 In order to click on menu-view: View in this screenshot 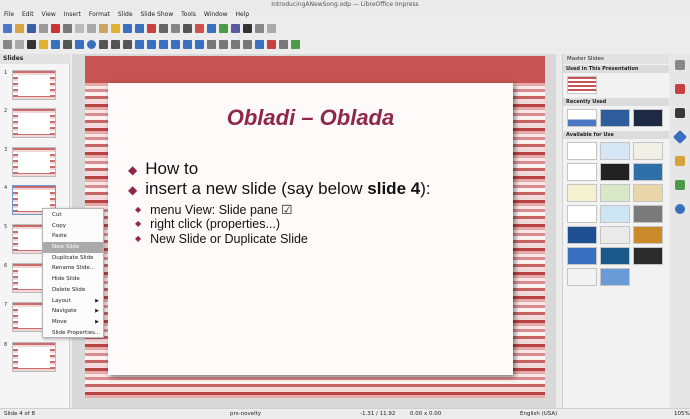, I will do `click(49, 14)`.